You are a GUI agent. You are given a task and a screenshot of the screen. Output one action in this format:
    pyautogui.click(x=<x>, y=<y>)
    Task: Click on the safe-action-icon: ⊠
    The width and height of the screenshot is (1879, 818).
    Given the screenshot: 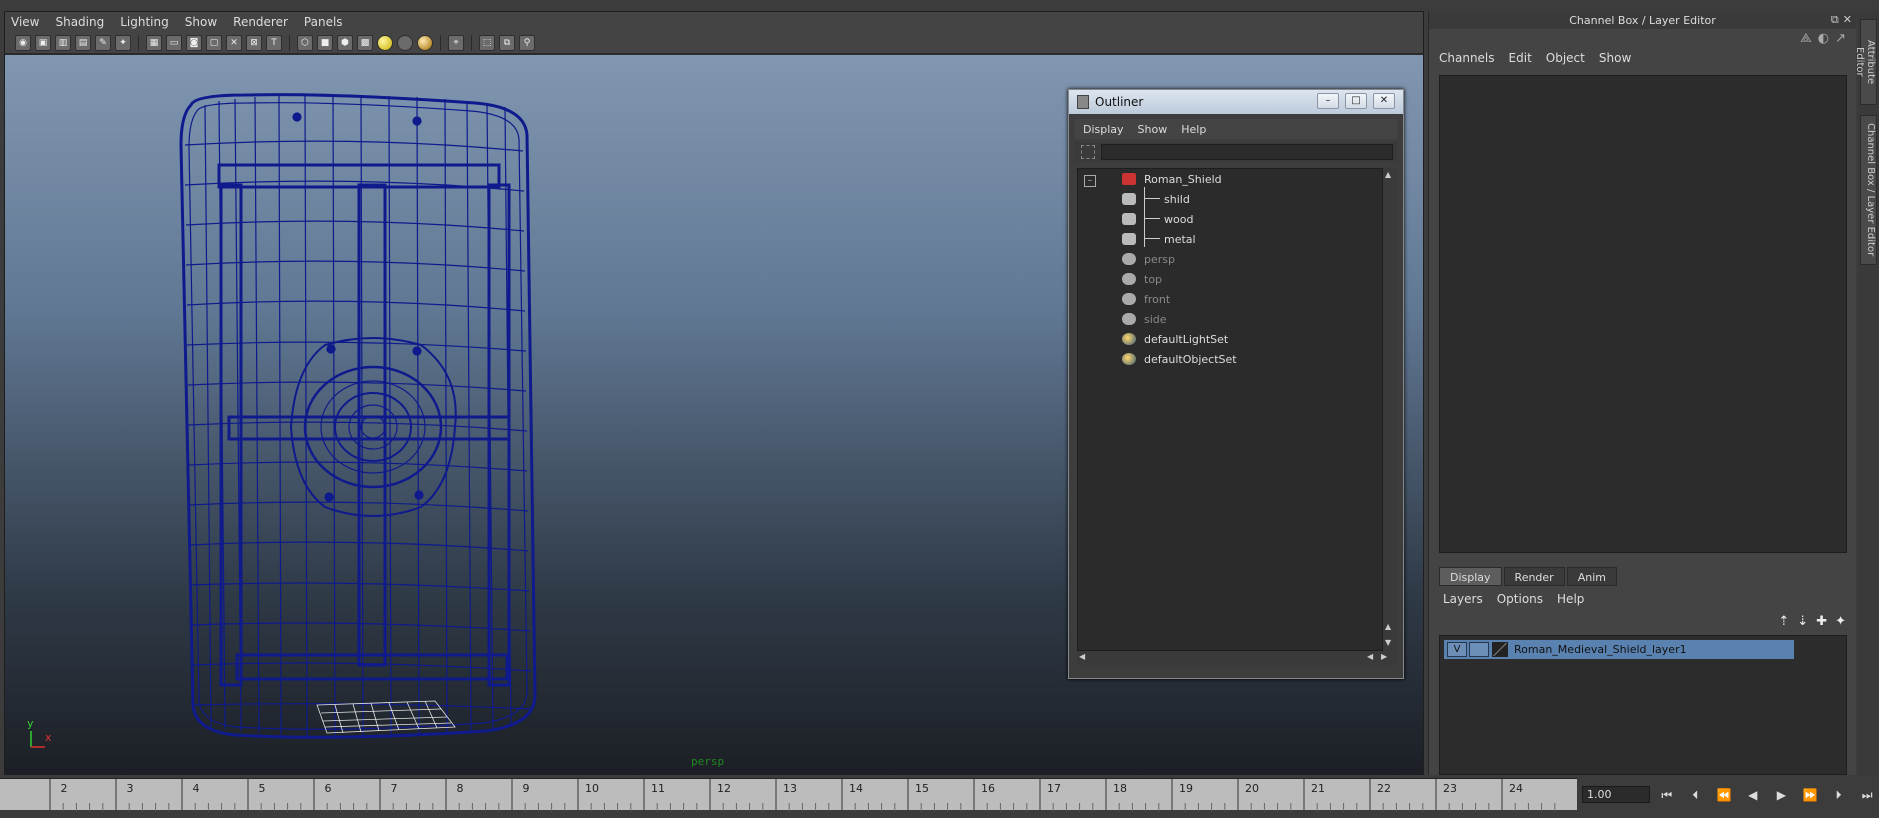 What is the action you would take?
    pyautogui.click(x=254, y=42)
    